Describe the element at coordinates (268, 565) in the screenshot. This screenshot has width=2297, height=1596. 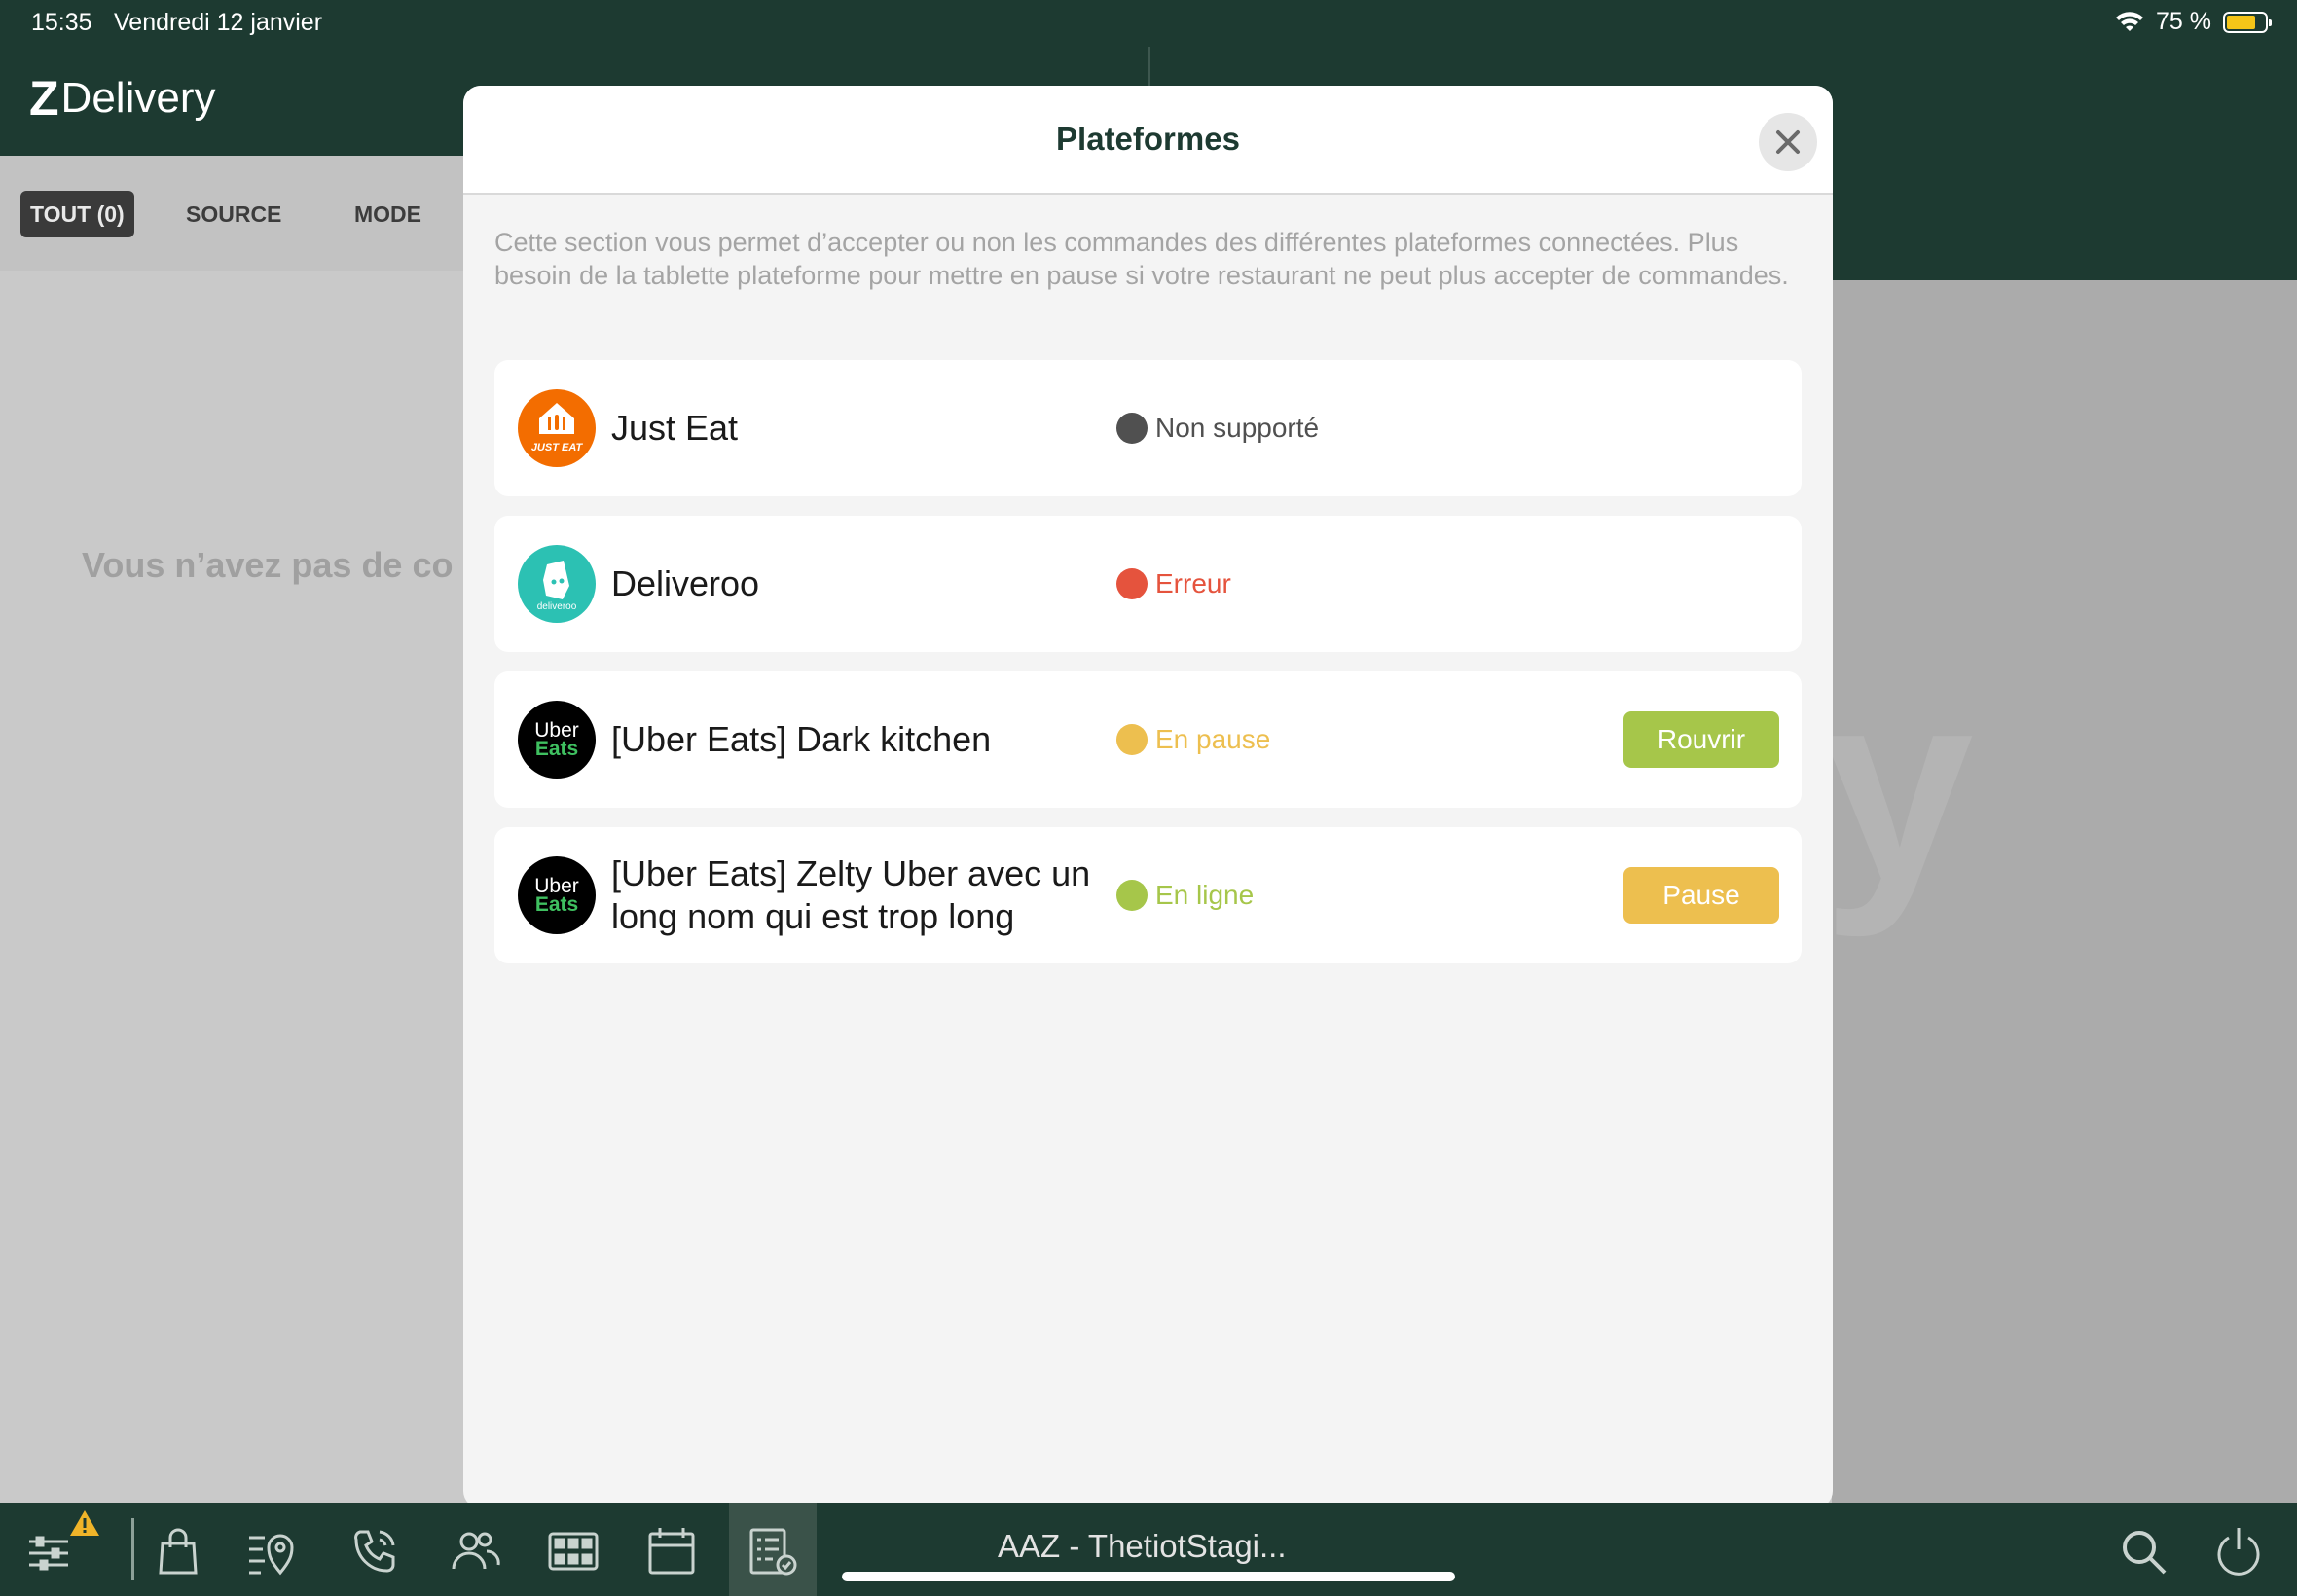
I see `empty-orders-message: Vous n’avez pas de co` at that location.